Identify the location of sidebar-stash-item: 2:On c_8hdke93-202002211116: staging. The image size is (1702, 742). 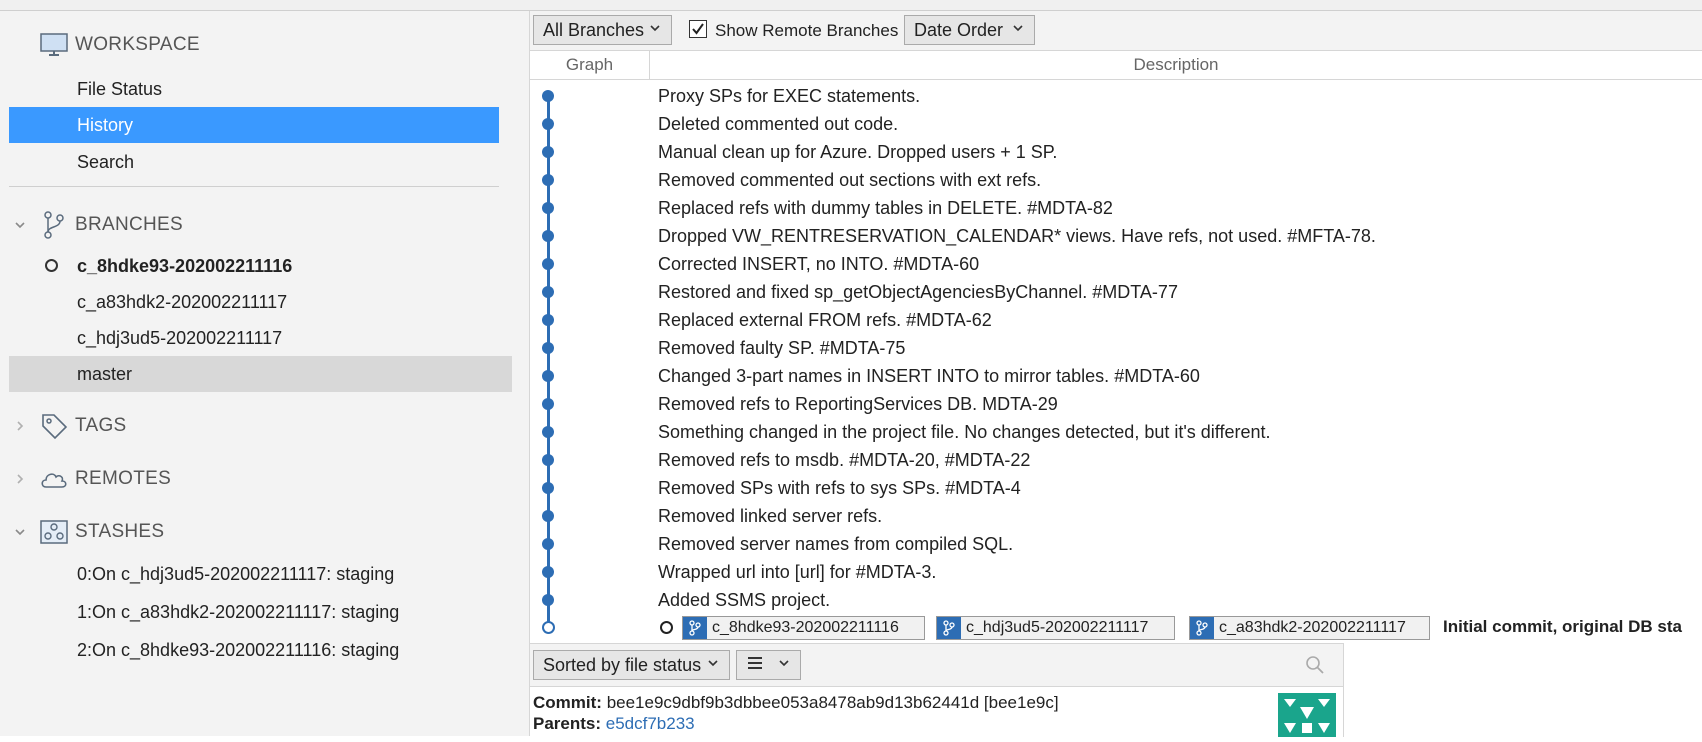
(254, 650).